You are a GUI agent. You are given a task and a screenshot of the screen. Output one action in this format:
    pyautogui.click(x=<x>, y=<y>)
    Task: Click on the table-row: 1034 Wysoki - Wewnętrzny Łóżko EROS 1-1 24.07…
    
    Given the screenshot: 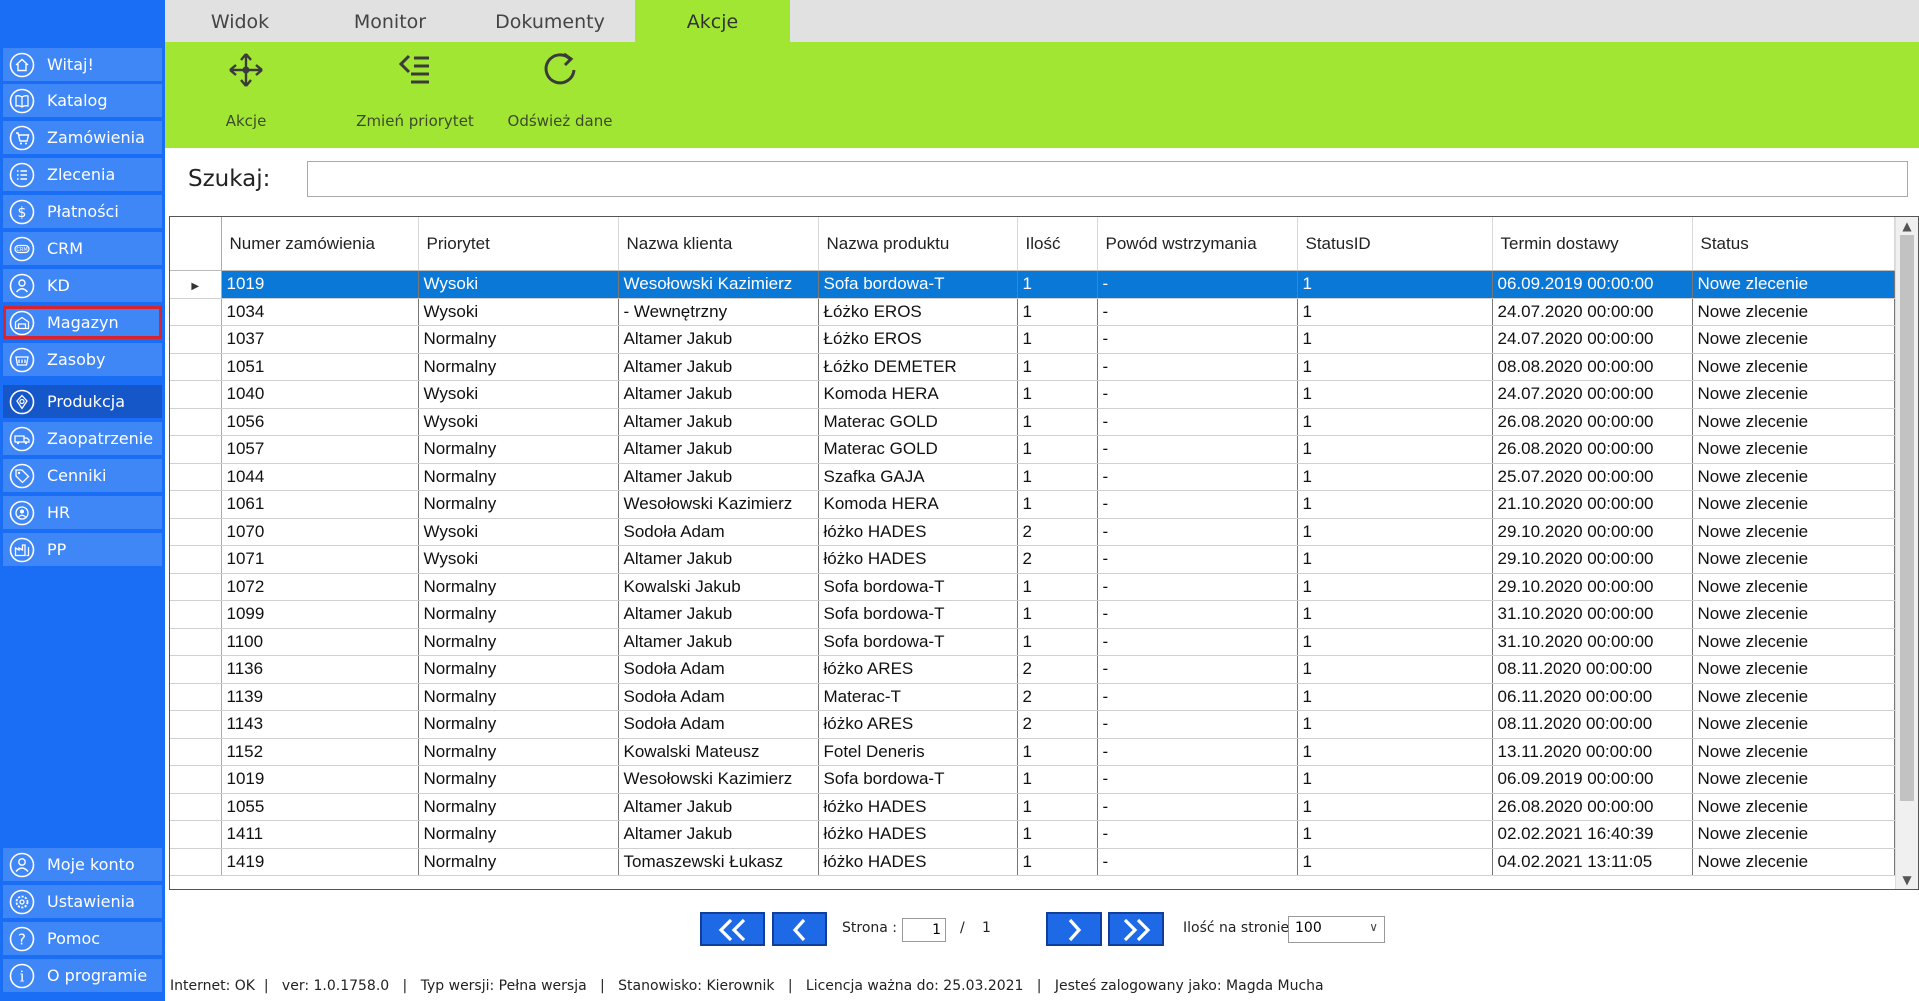 What is the action you would take?
    pyautogui.click(x=1032, y=312)
    